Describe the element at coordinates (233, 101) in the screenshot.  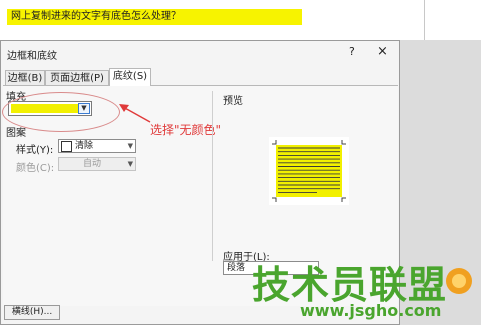
I see `preview-label: 预览` at that location.